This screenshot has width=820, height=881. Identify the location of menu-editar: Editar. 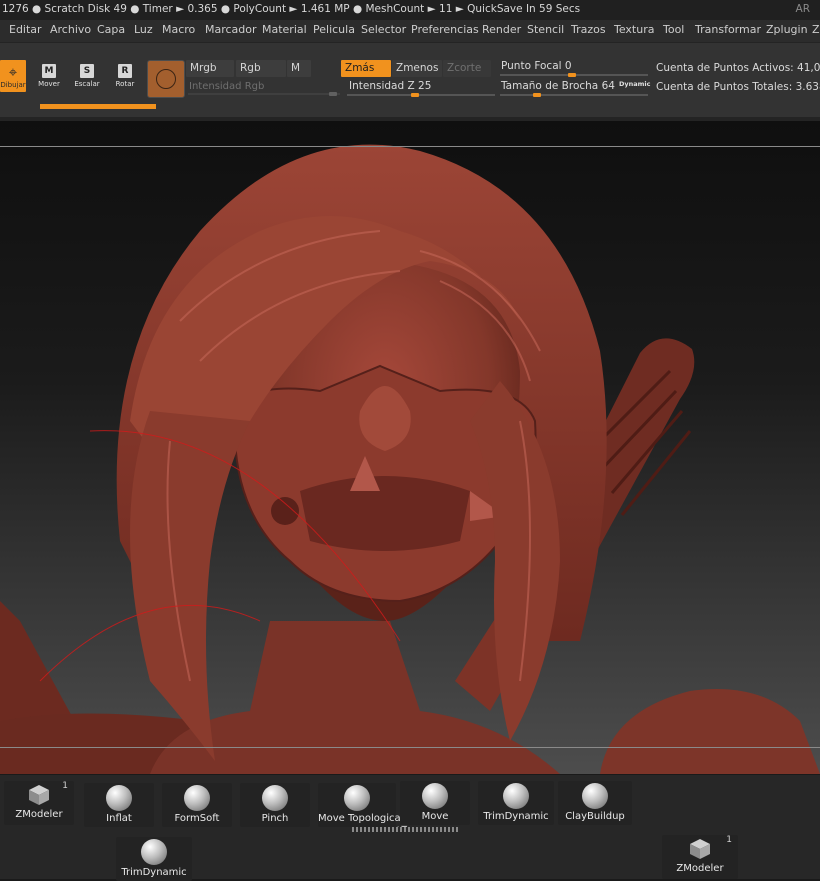
(25, 29).